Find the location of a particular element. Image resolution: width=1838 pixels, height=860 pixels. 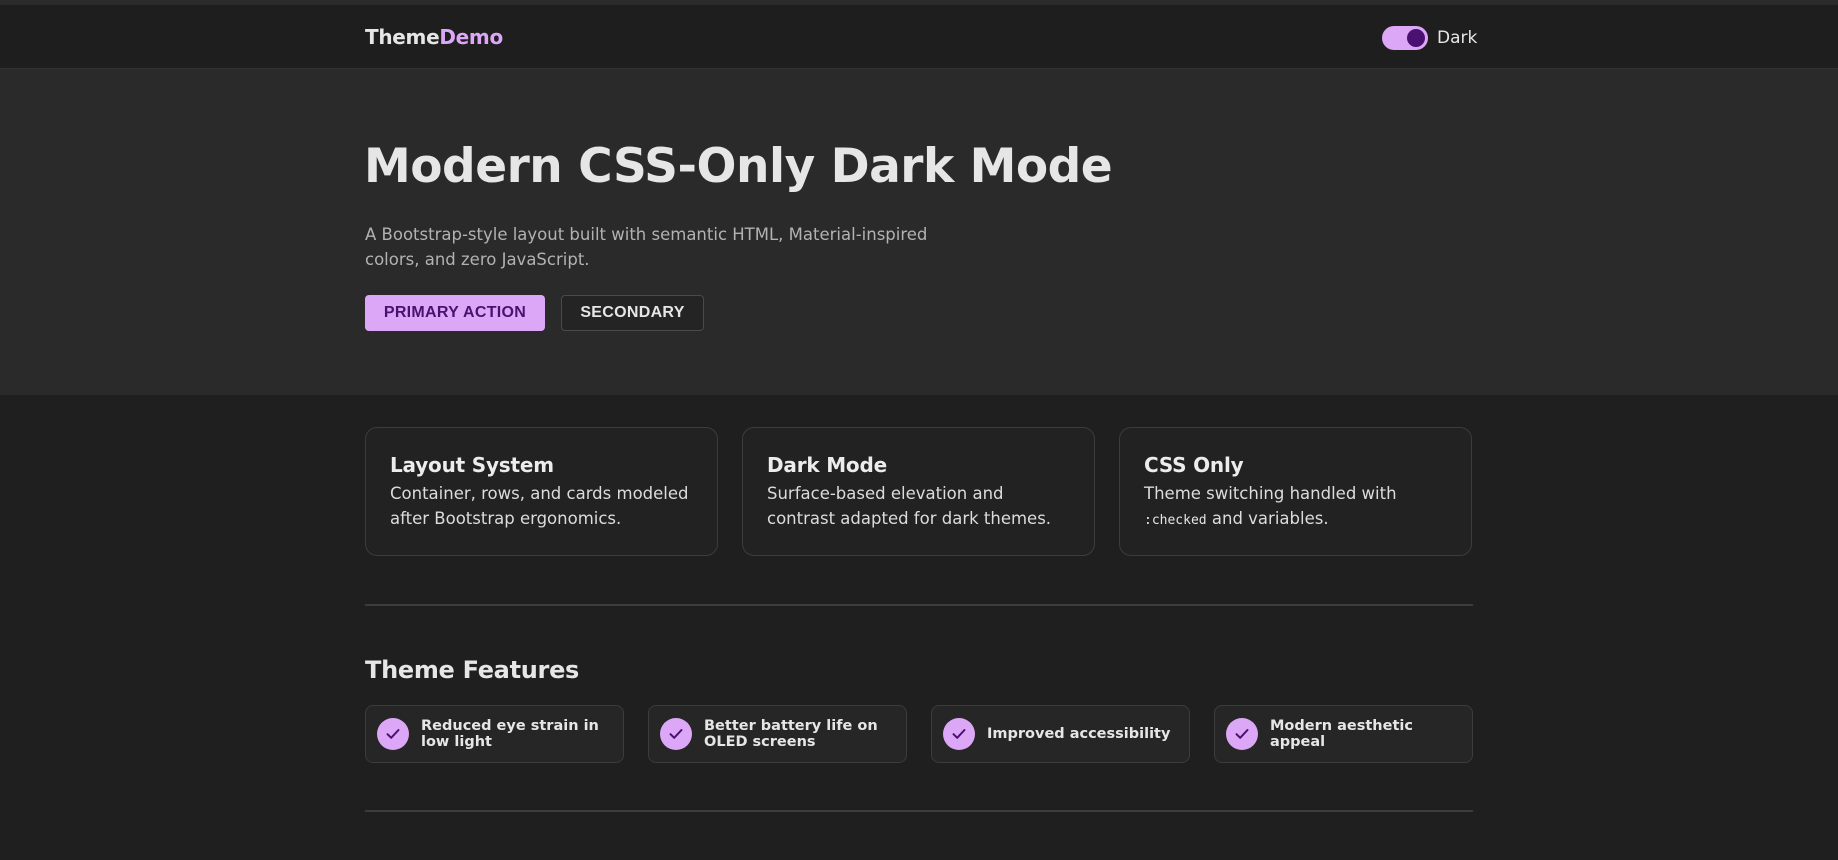

feature-label: Modern aesthetic appeal is located at coordinates (1341, 734).